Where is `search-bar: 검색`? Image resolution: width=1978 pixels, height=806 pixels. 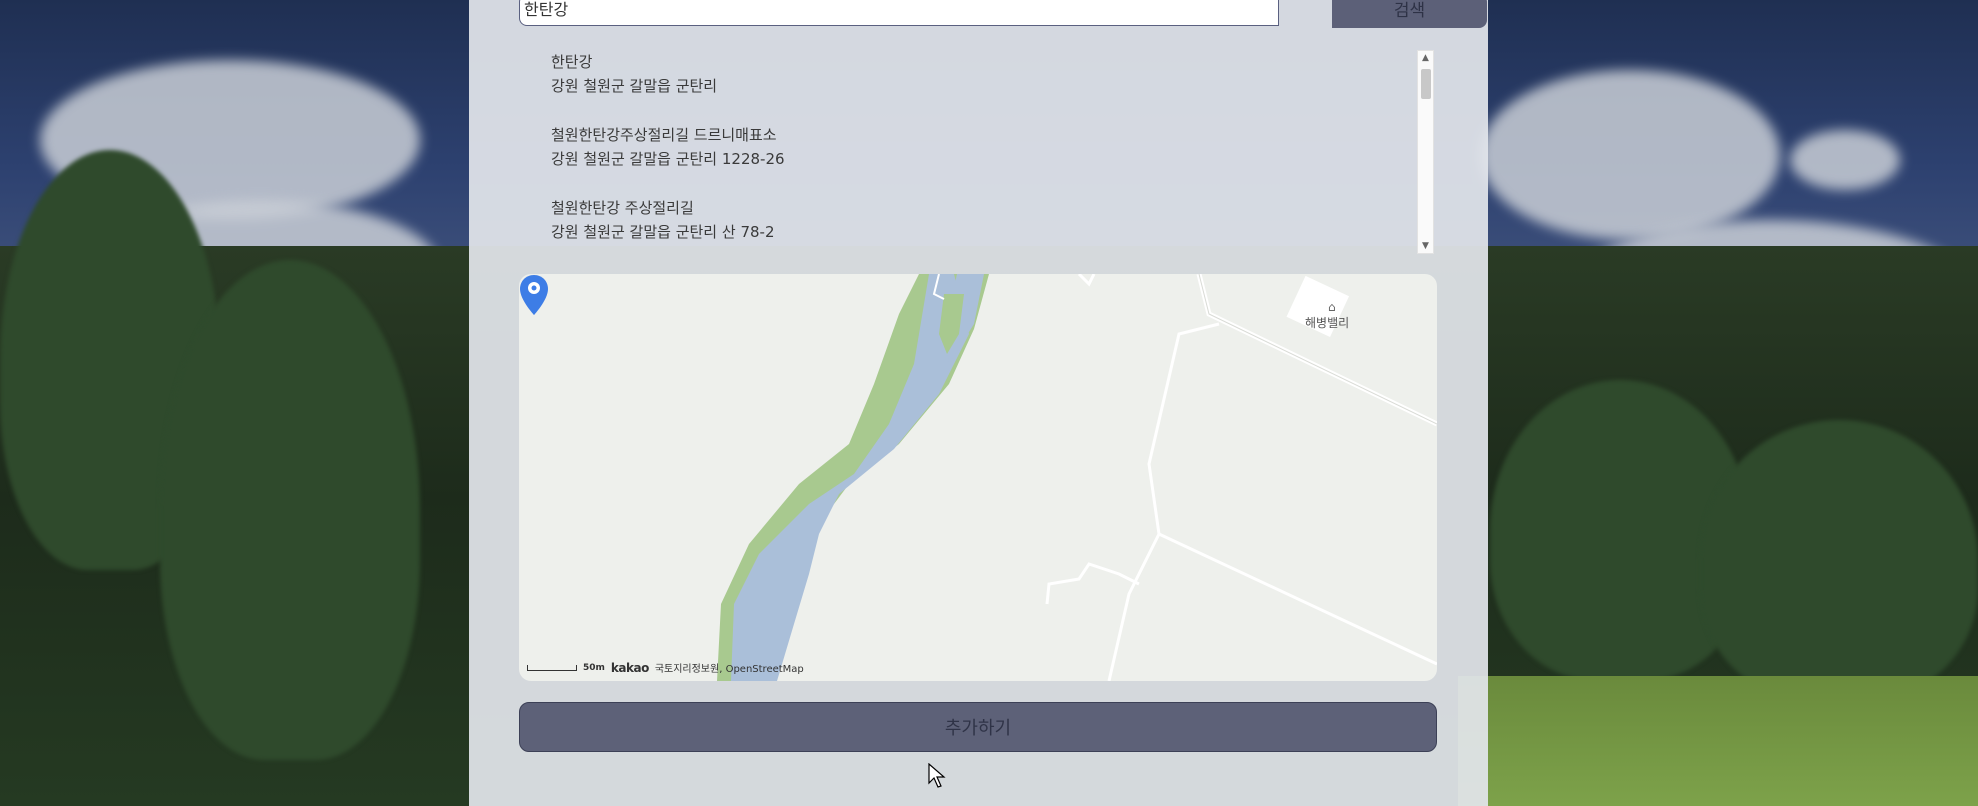 search-bar: 검색 is located at coordinates (1003, 14).